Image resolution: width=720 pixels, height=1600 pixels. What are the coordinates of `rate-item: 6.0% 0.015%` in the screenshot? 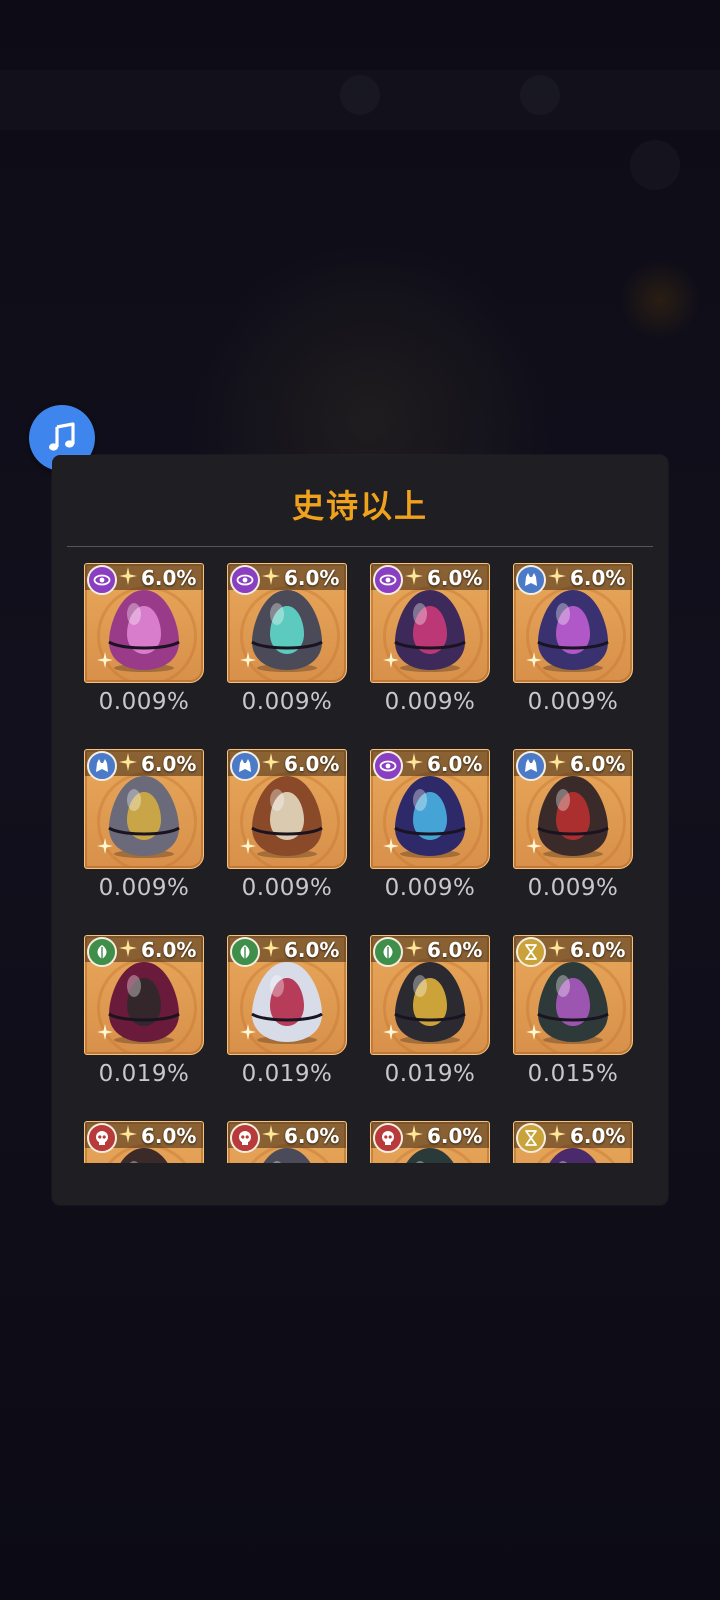 It's located at (573, 1021).